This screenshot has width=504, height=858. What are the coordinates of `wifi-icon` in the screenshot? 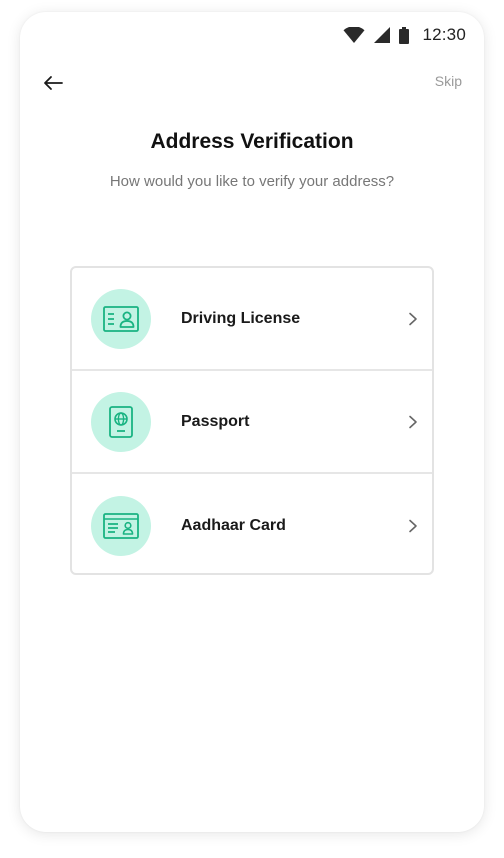 It's located at (354, 35).